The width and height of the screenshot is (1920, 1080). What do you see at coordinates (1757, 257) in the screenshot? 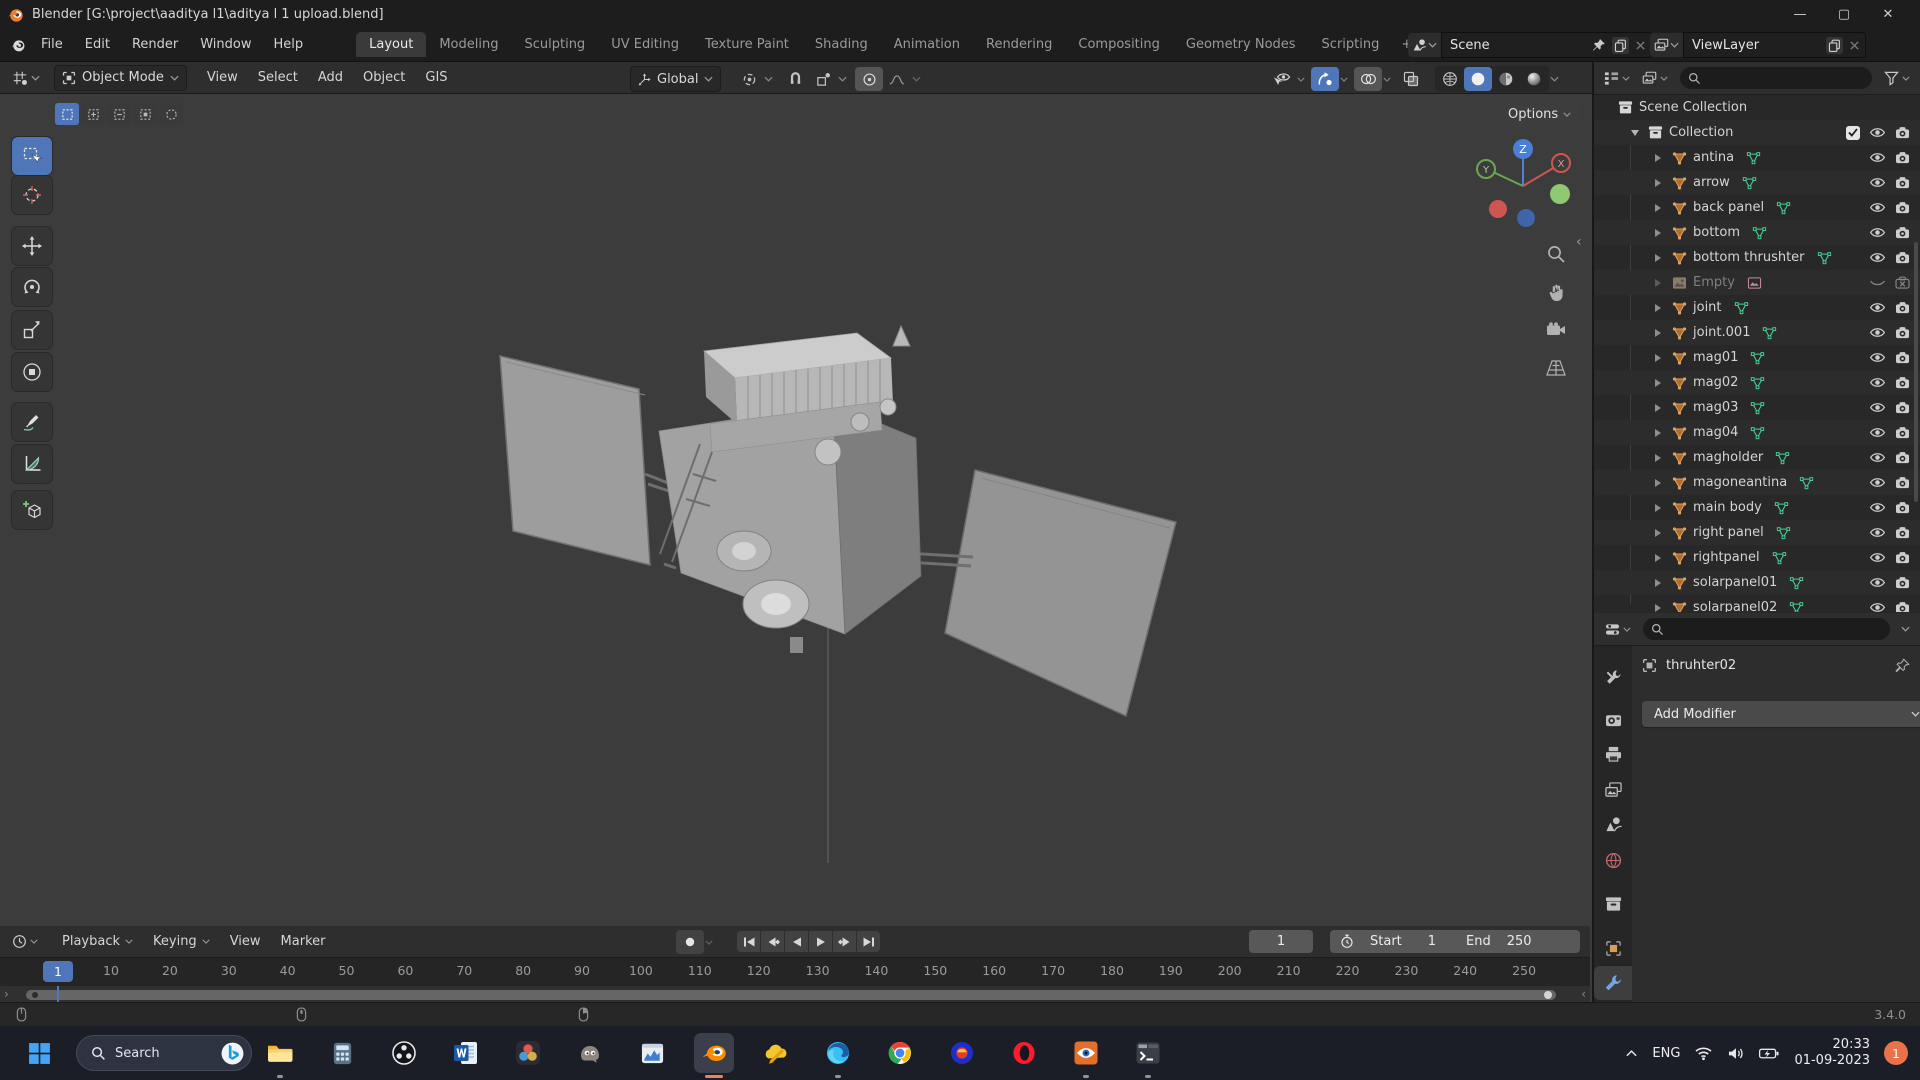
I see `outliner-row: bottom thrushter` at bounding box center [1757, 257].